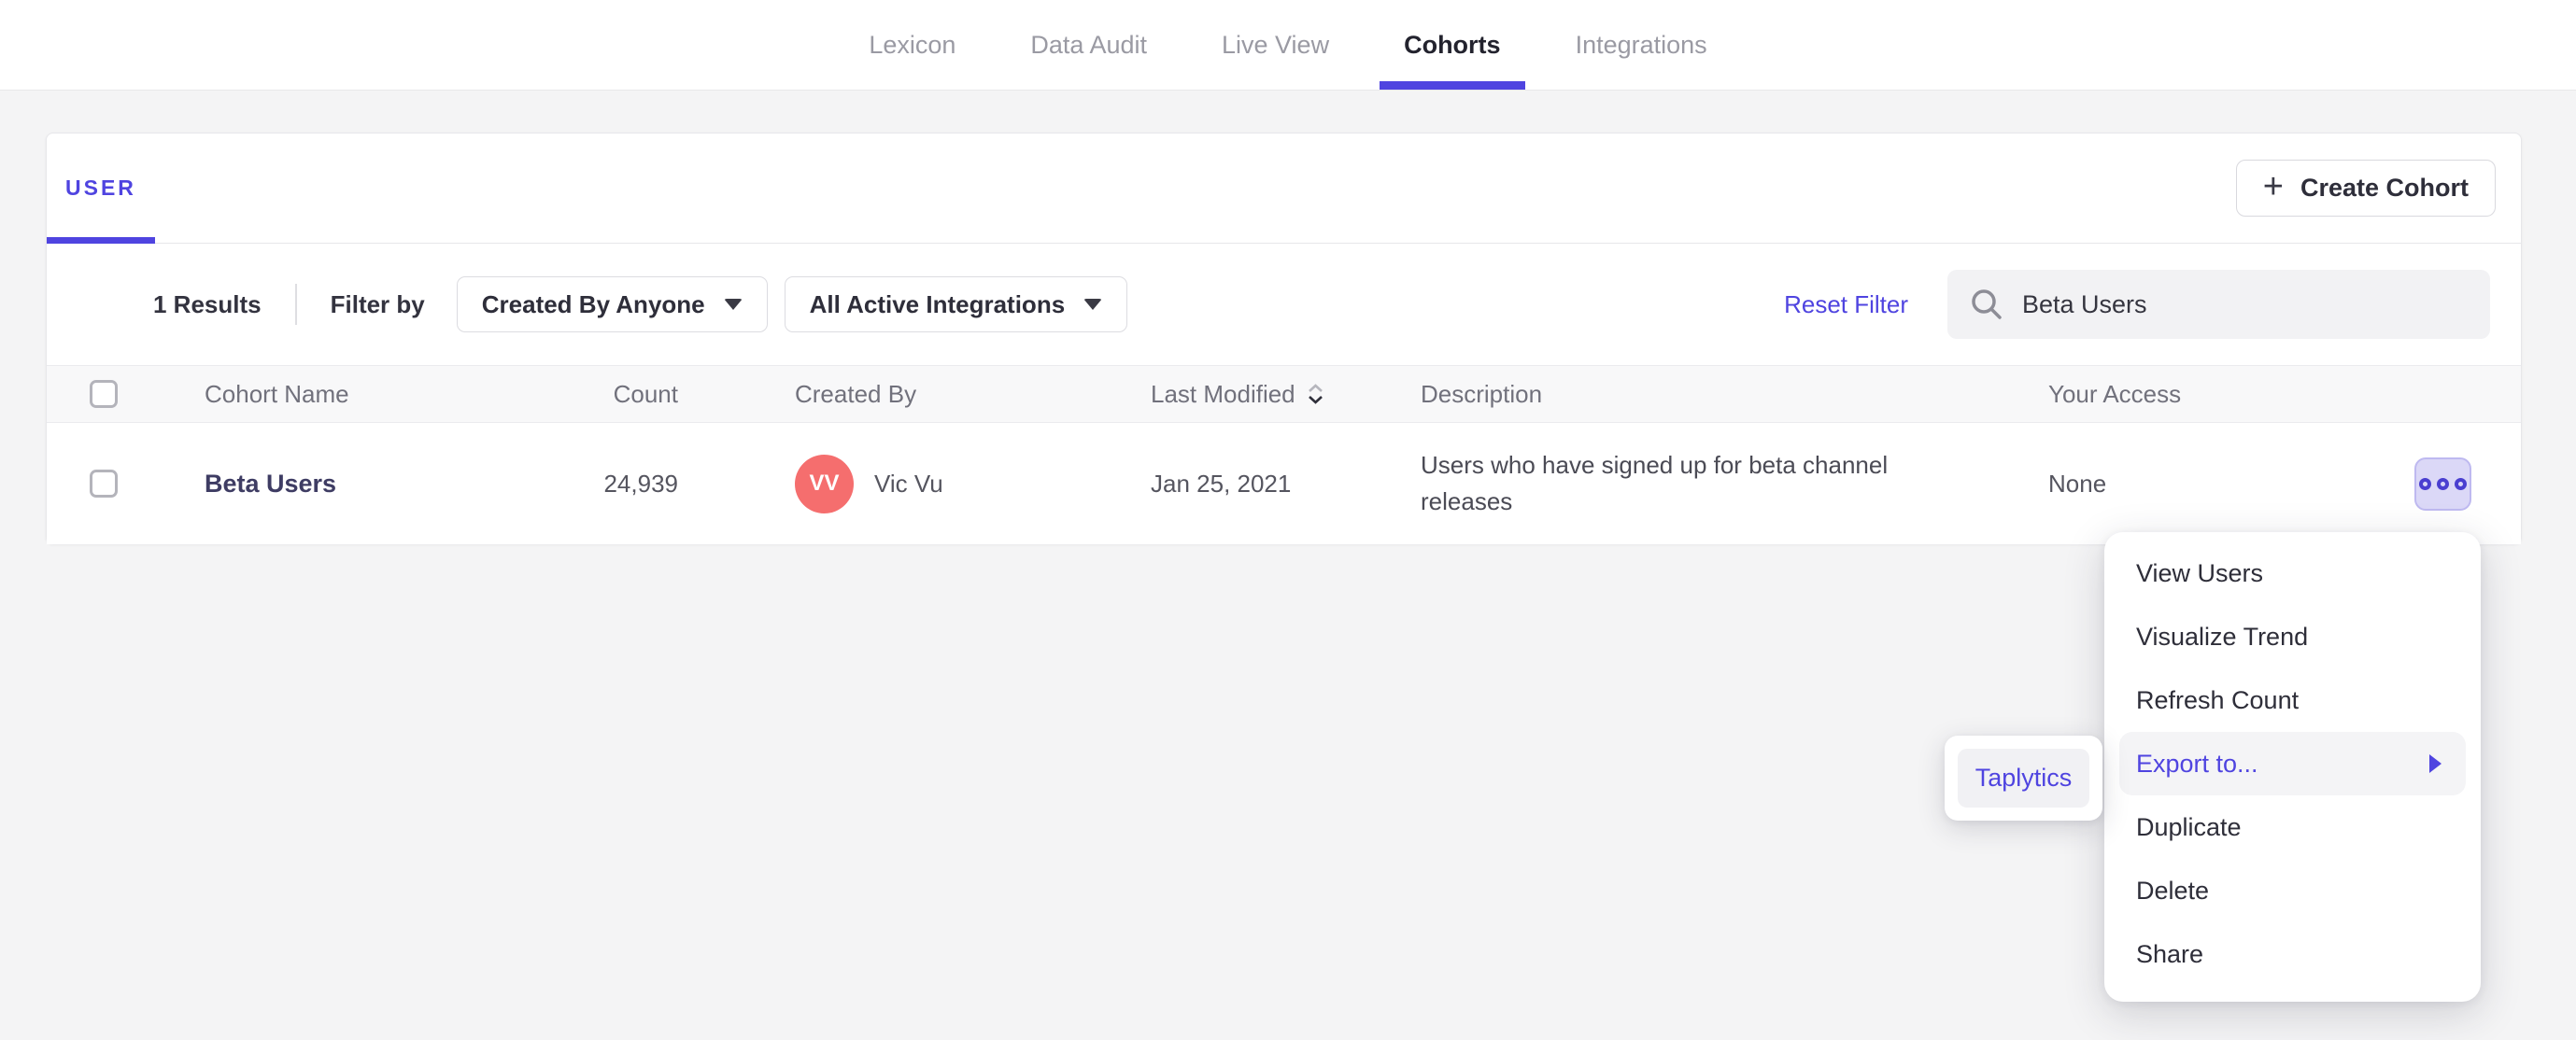  What do you see at coordinates (2292, 890) in the screenshot?
I see `menu-item-delete: Delete` at bounding box center [2292, 890].